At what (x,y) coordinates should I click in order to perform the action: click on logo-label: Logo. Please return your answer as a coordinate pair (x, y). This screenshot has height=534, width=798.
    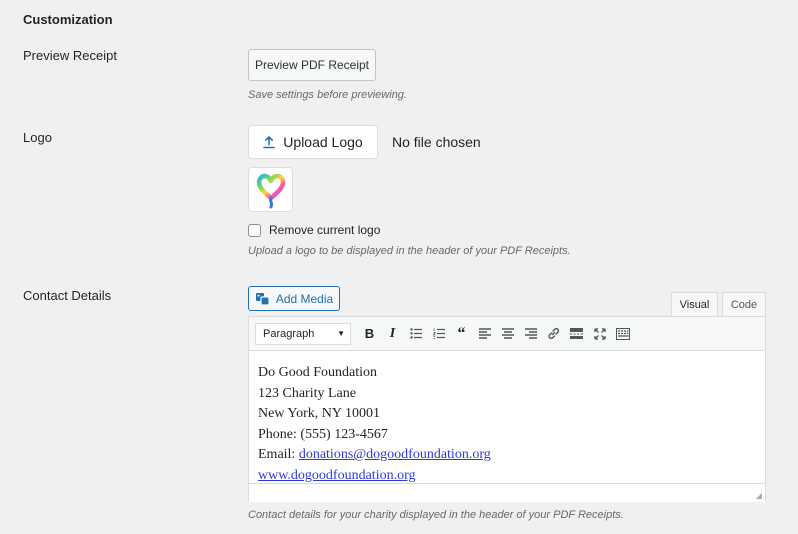
    Looking at the image, I should click on (37, 137).